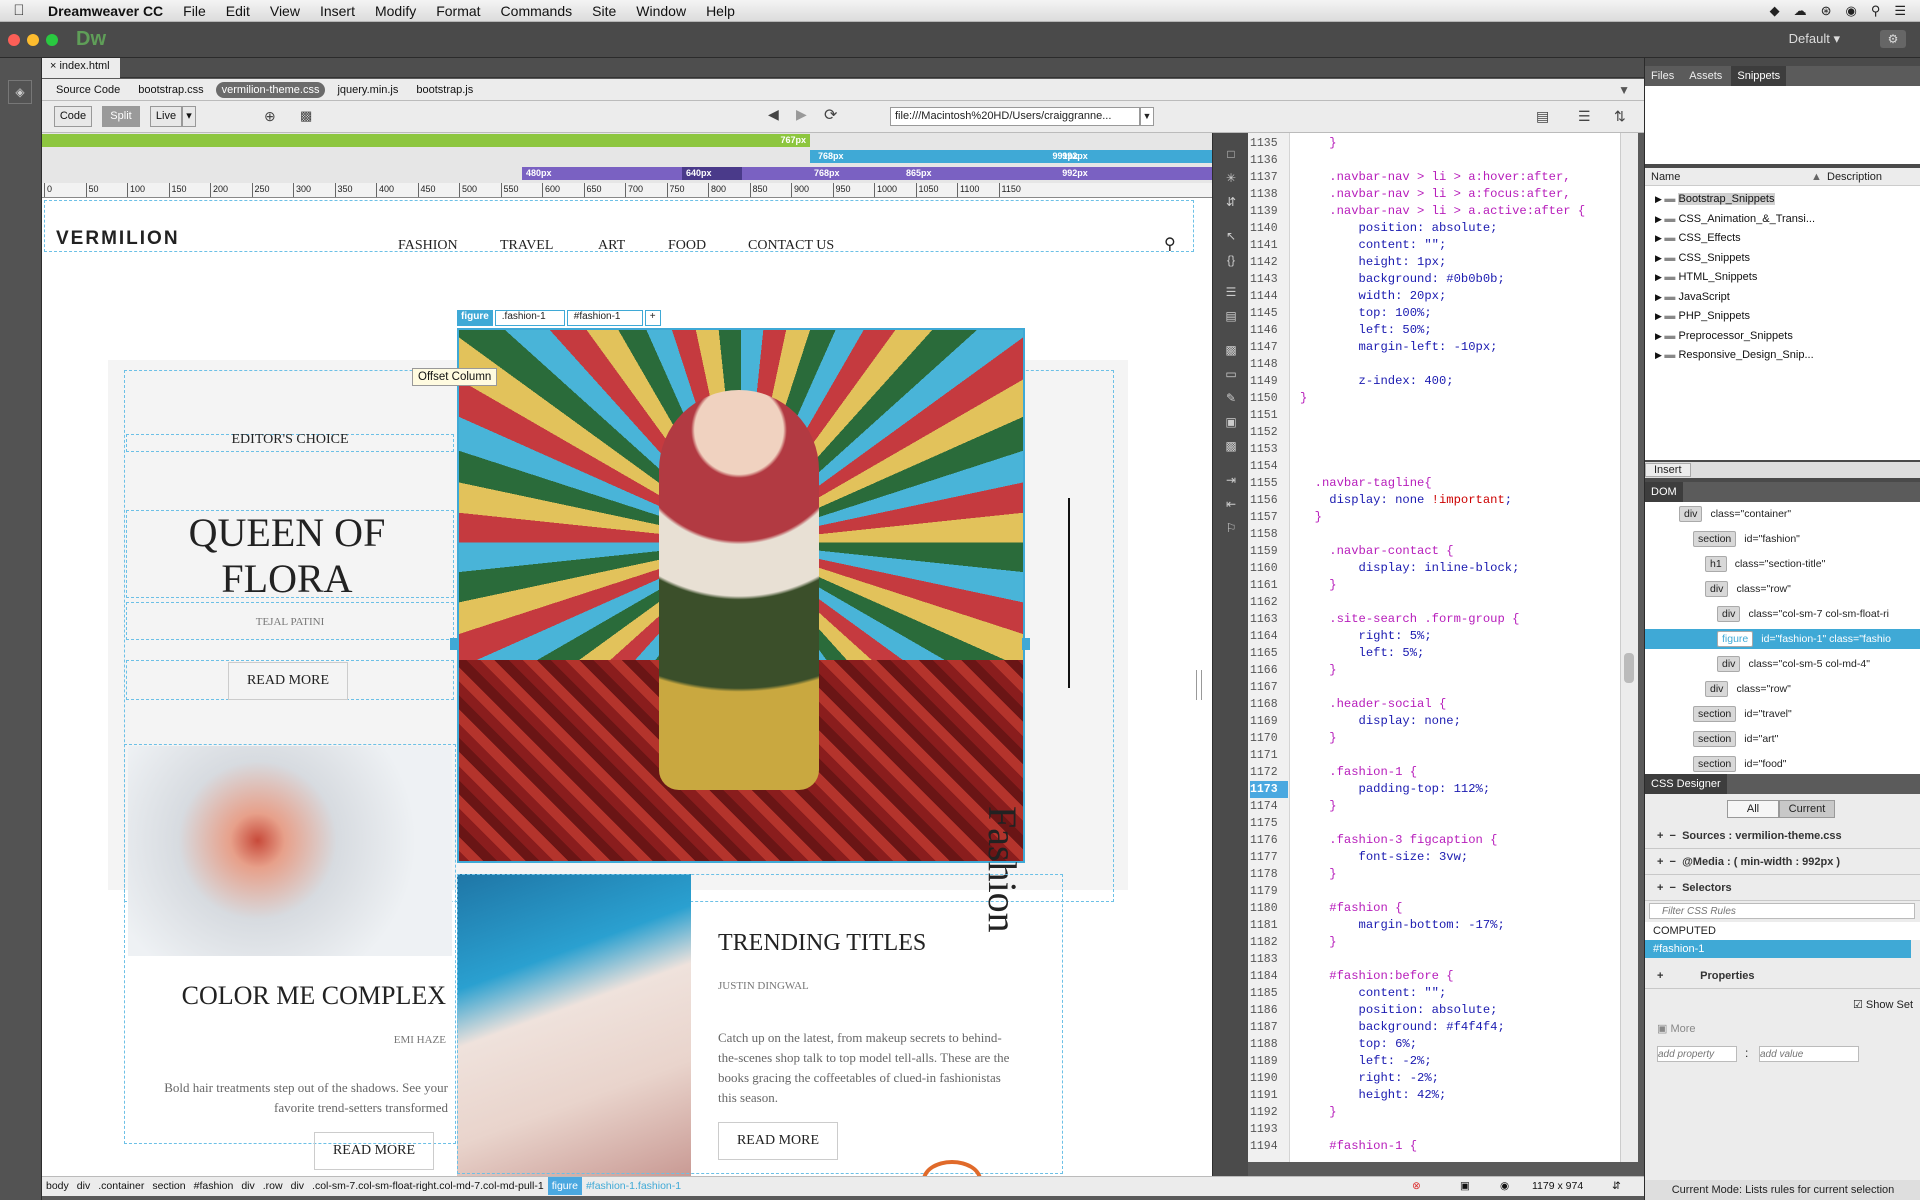 Image resolution: width=1920 pixels, height=1200 pixels. Describe the element at coordinates (1702, 258) in the screenshot. I see `snippet-folder: ▶ ▬ CSS_Snippets` at that location.